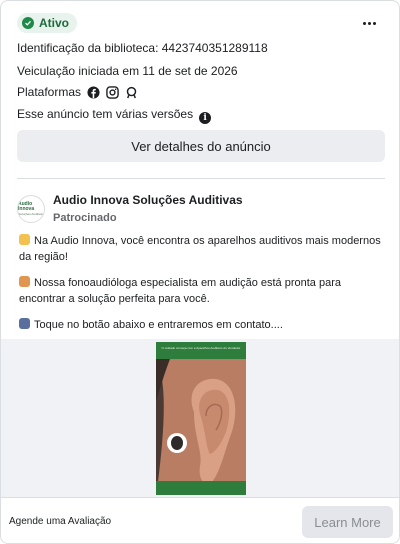 This screenshot has width=400, height=544. I want to click on advertiser-name: Audio Innova Soluções Auditivas, so click(148, 200).